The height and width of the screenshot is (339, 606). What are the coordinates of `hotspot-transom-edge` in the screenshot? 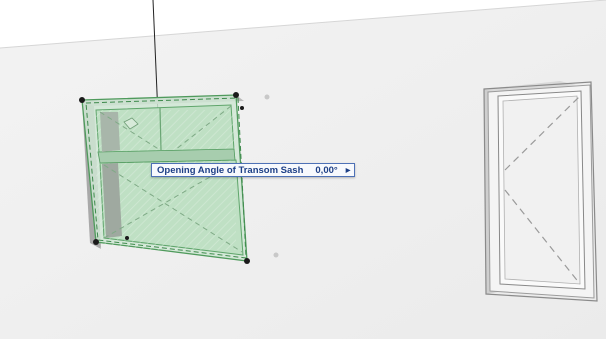 It's located at (242, 108).